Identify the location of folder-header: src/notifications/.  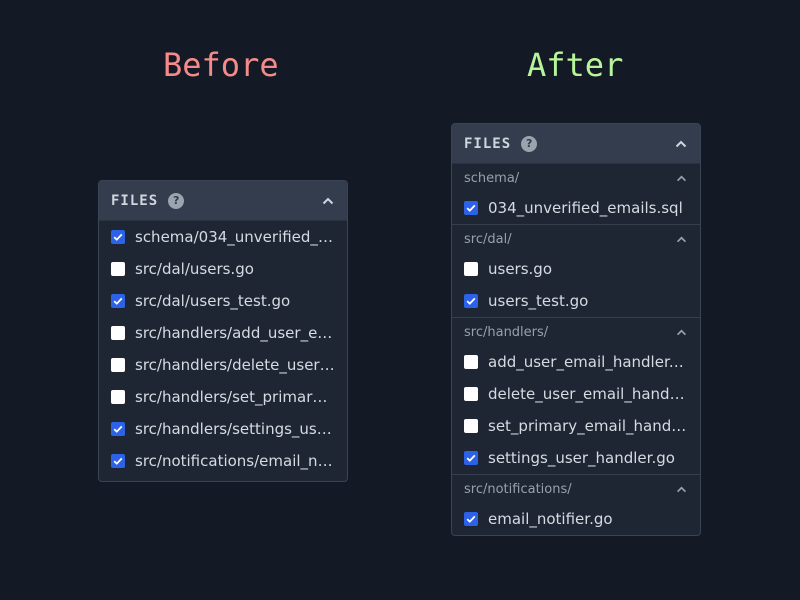
(576, 489).